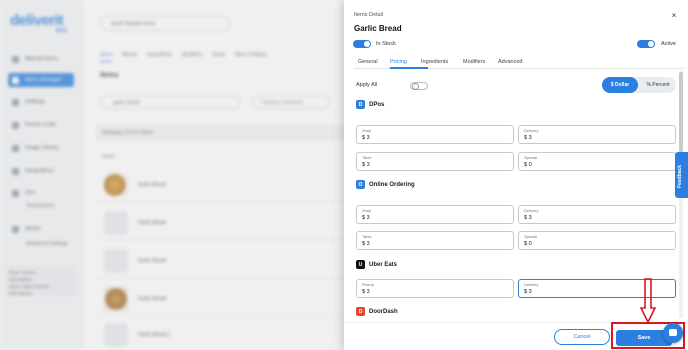 This screenshot has height=350, width=688. I want to click on dpos-shop-field: Shop, so click(435, 134).